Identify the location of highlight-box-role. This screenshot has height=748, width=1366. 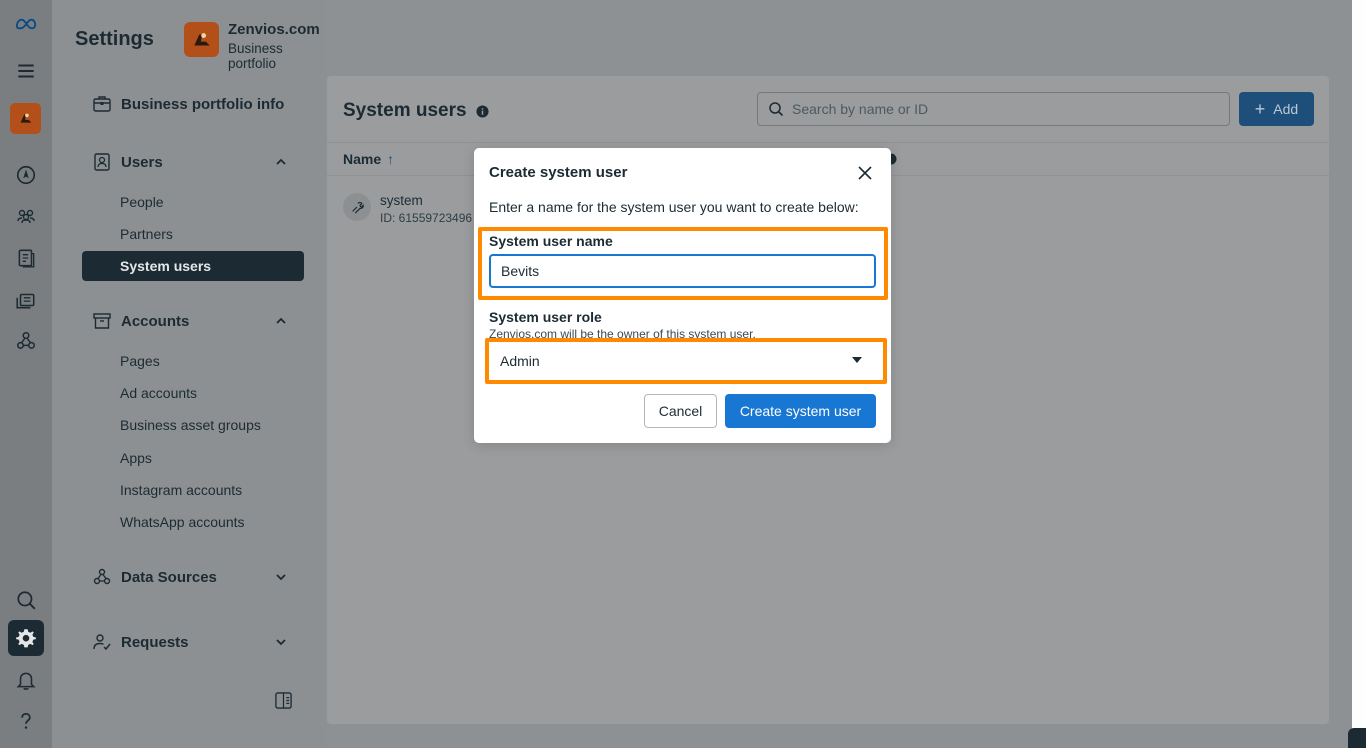
(686, 361).